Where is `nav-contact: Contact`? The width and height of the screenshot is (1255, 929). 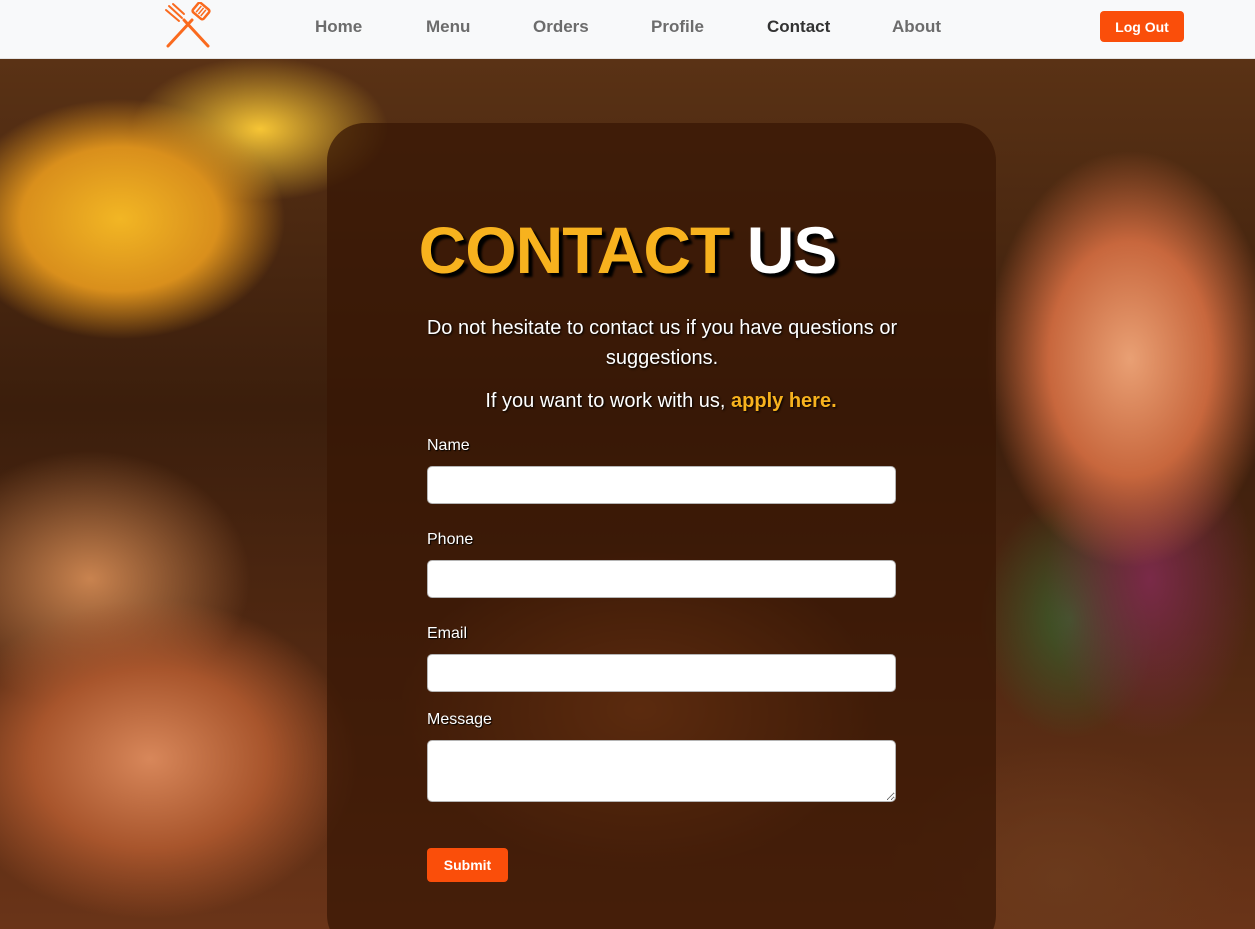 nav-contact: Contact is located at coordinates (798, 28).